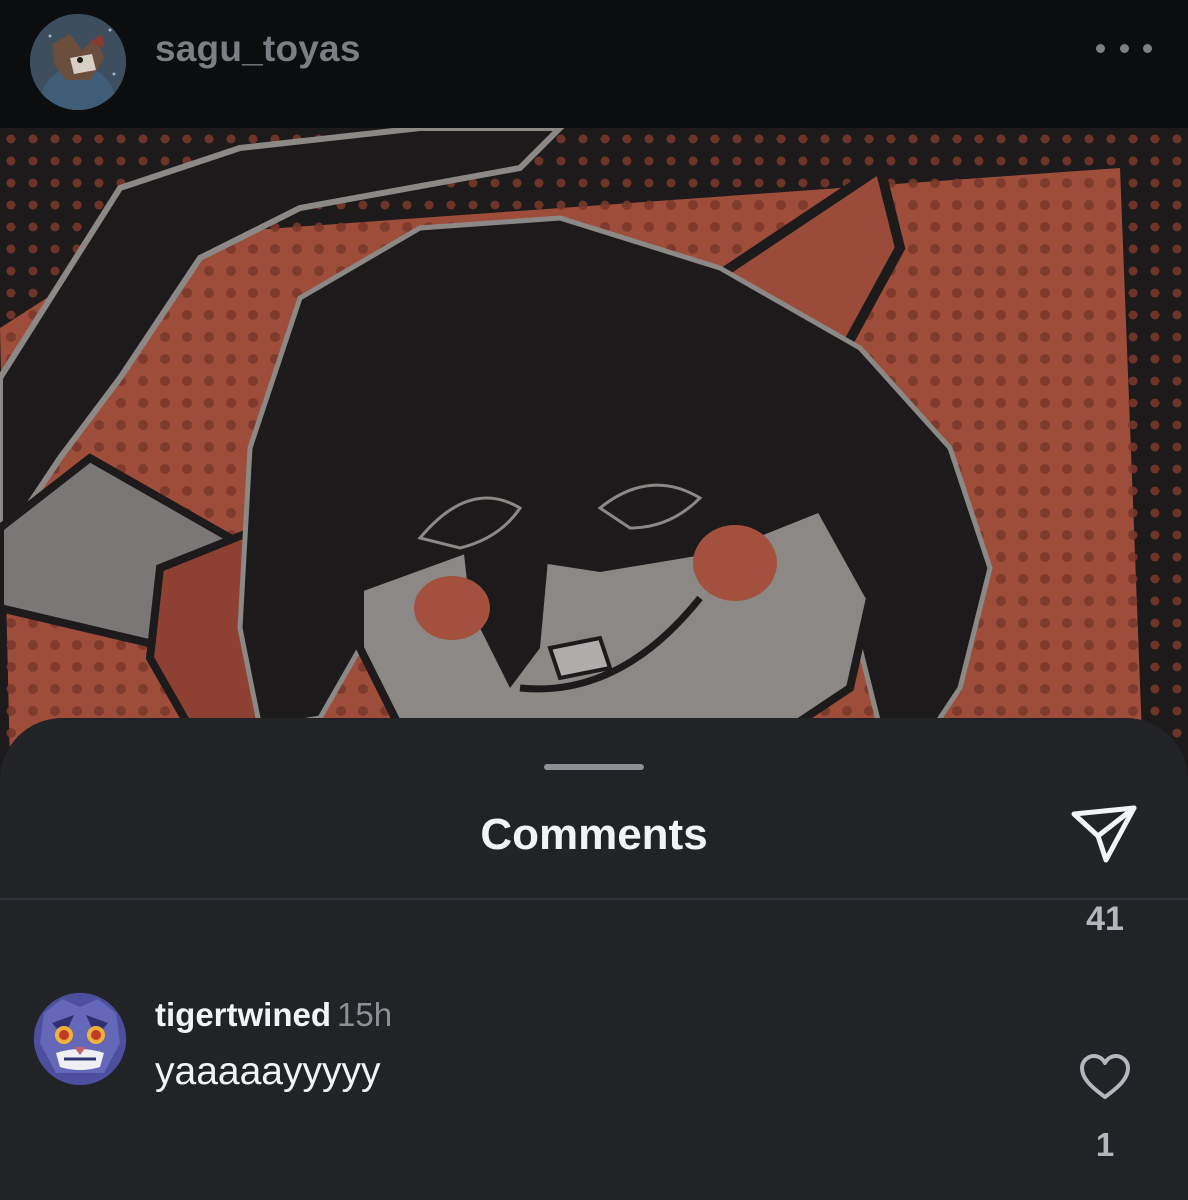 Image resolution: width=1188 pixels, height=1200 pixels. What do you see at coordinates (594, 767) in the screenshot?
I see `sheet-drag-handle` at bounding box center [594, 767].